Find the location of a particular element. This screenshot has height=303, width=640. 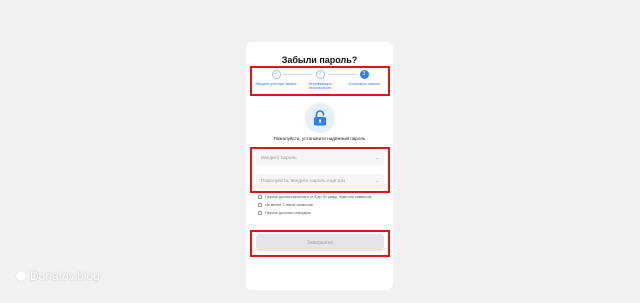

rule-text: Пароли должны совпадать is located at coordinates (288, 212).